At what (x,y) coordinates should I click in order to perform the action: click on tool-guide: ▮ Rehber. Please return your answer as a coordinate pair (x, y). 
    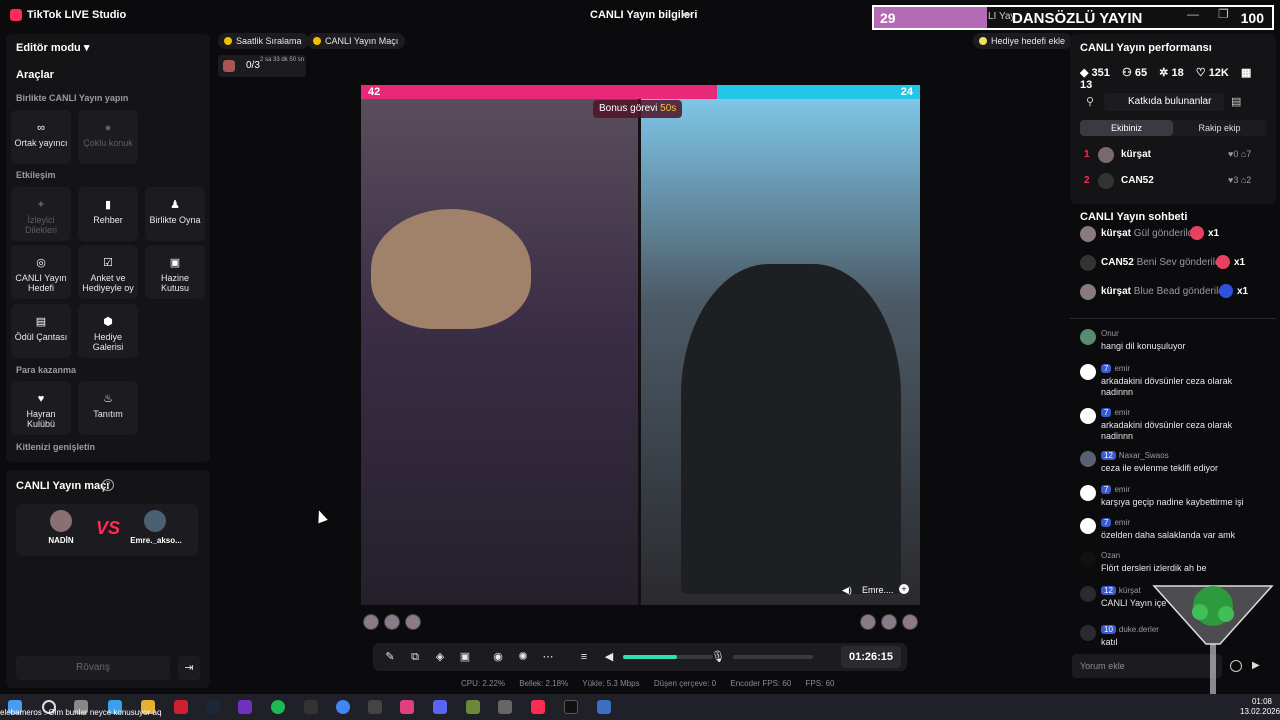
    Looking at the image, I should click on (108, 214).